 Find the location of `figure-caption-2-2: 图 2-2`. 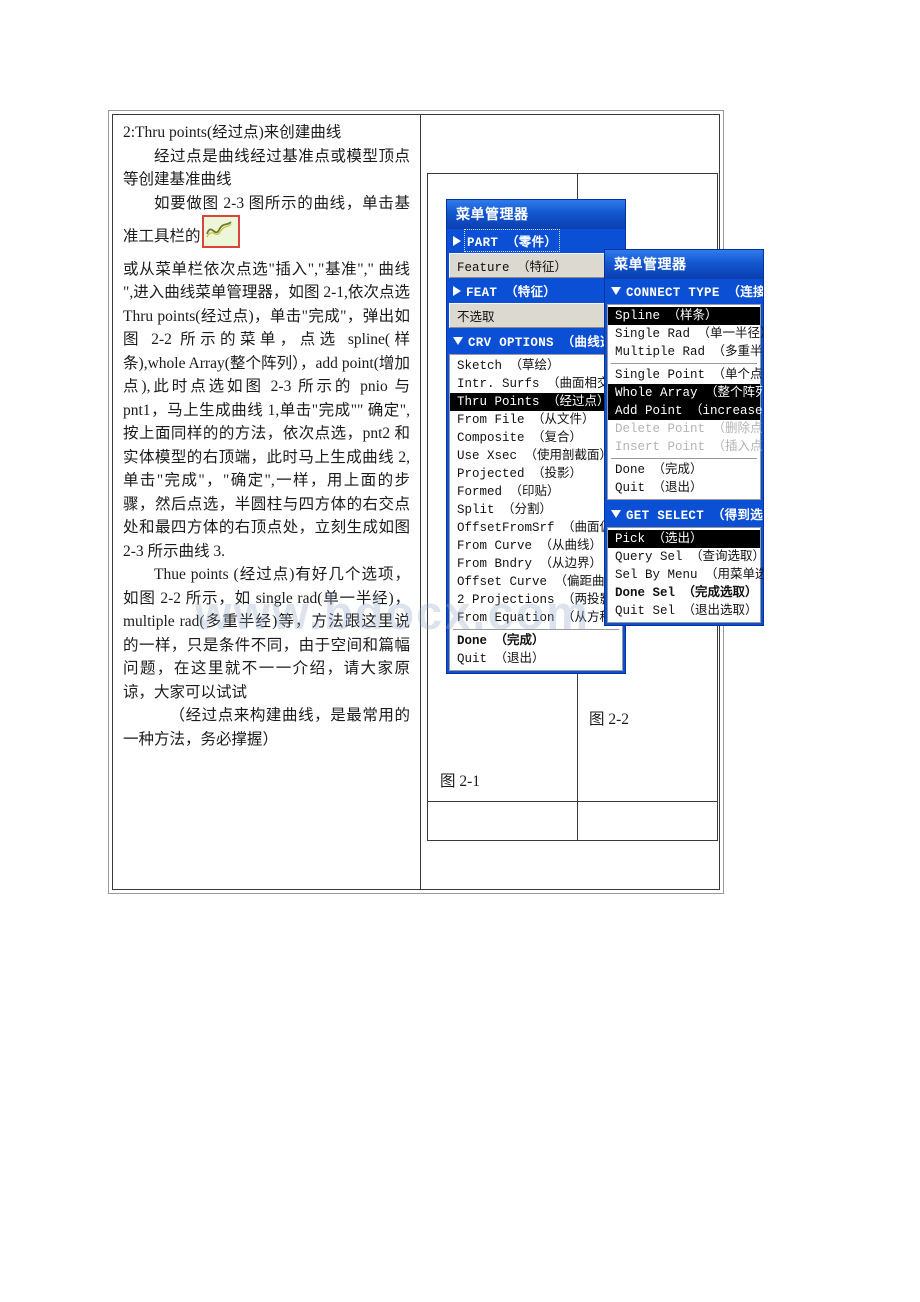

figure-caption-2-2: 图 2-2 is located at coordinates (609, 719).